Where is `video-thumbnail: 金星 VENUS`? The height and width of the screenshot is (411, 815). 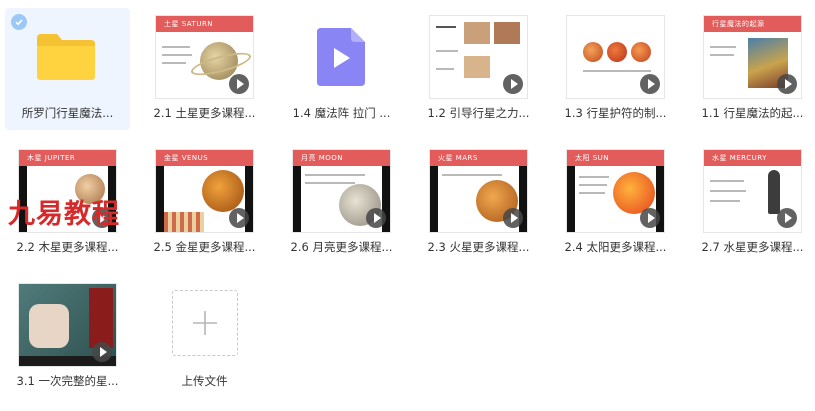 video-thumbnail: 金星 VENUS is located at coordinates (204, 191).